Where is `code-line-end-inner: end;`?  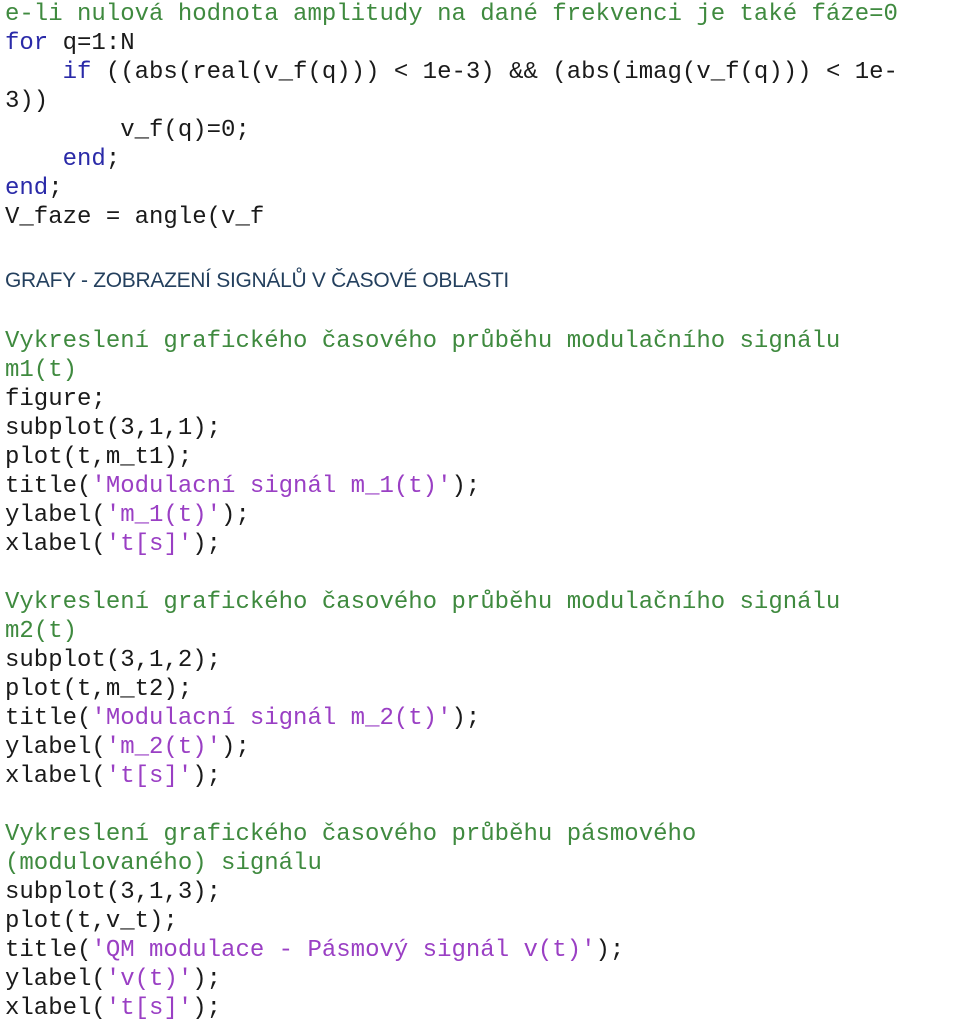
code-line-end-inner: end; is located at coordinates (482, 159).